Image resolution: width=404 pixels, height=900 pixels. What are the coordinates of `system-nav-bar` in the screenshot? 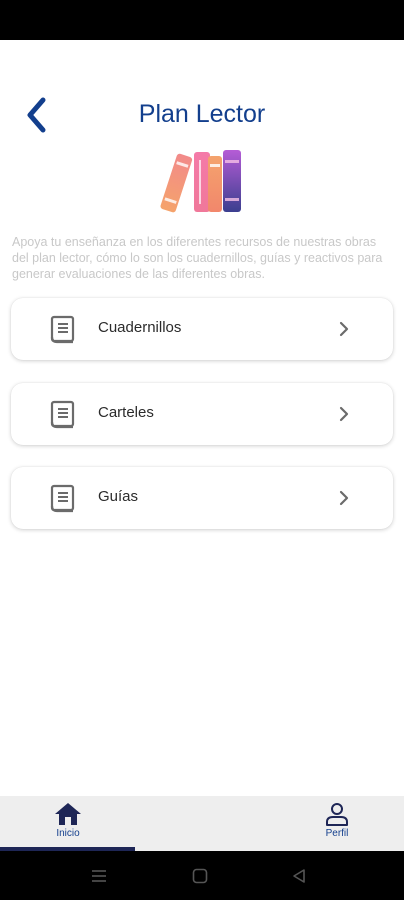 It's located at (202, 875).